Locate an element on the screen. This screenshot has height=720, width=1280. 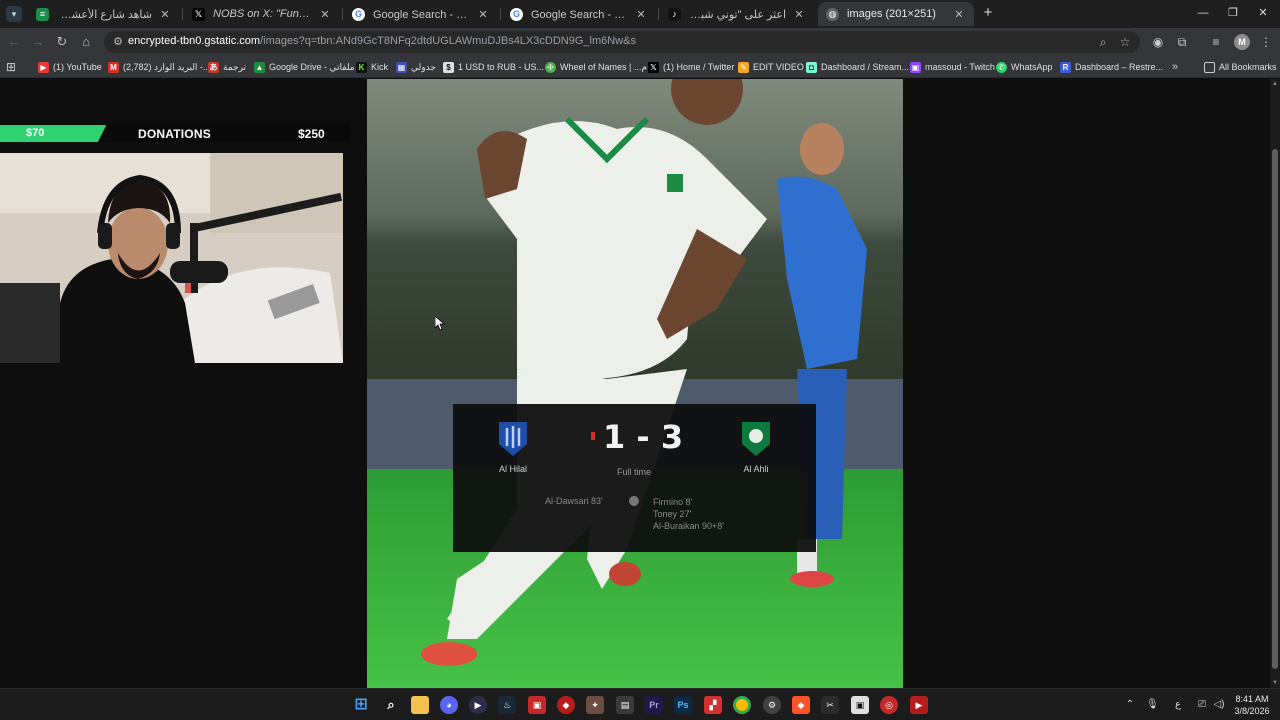
tab-search-button: ▾ is located at coordinates (14, 14).